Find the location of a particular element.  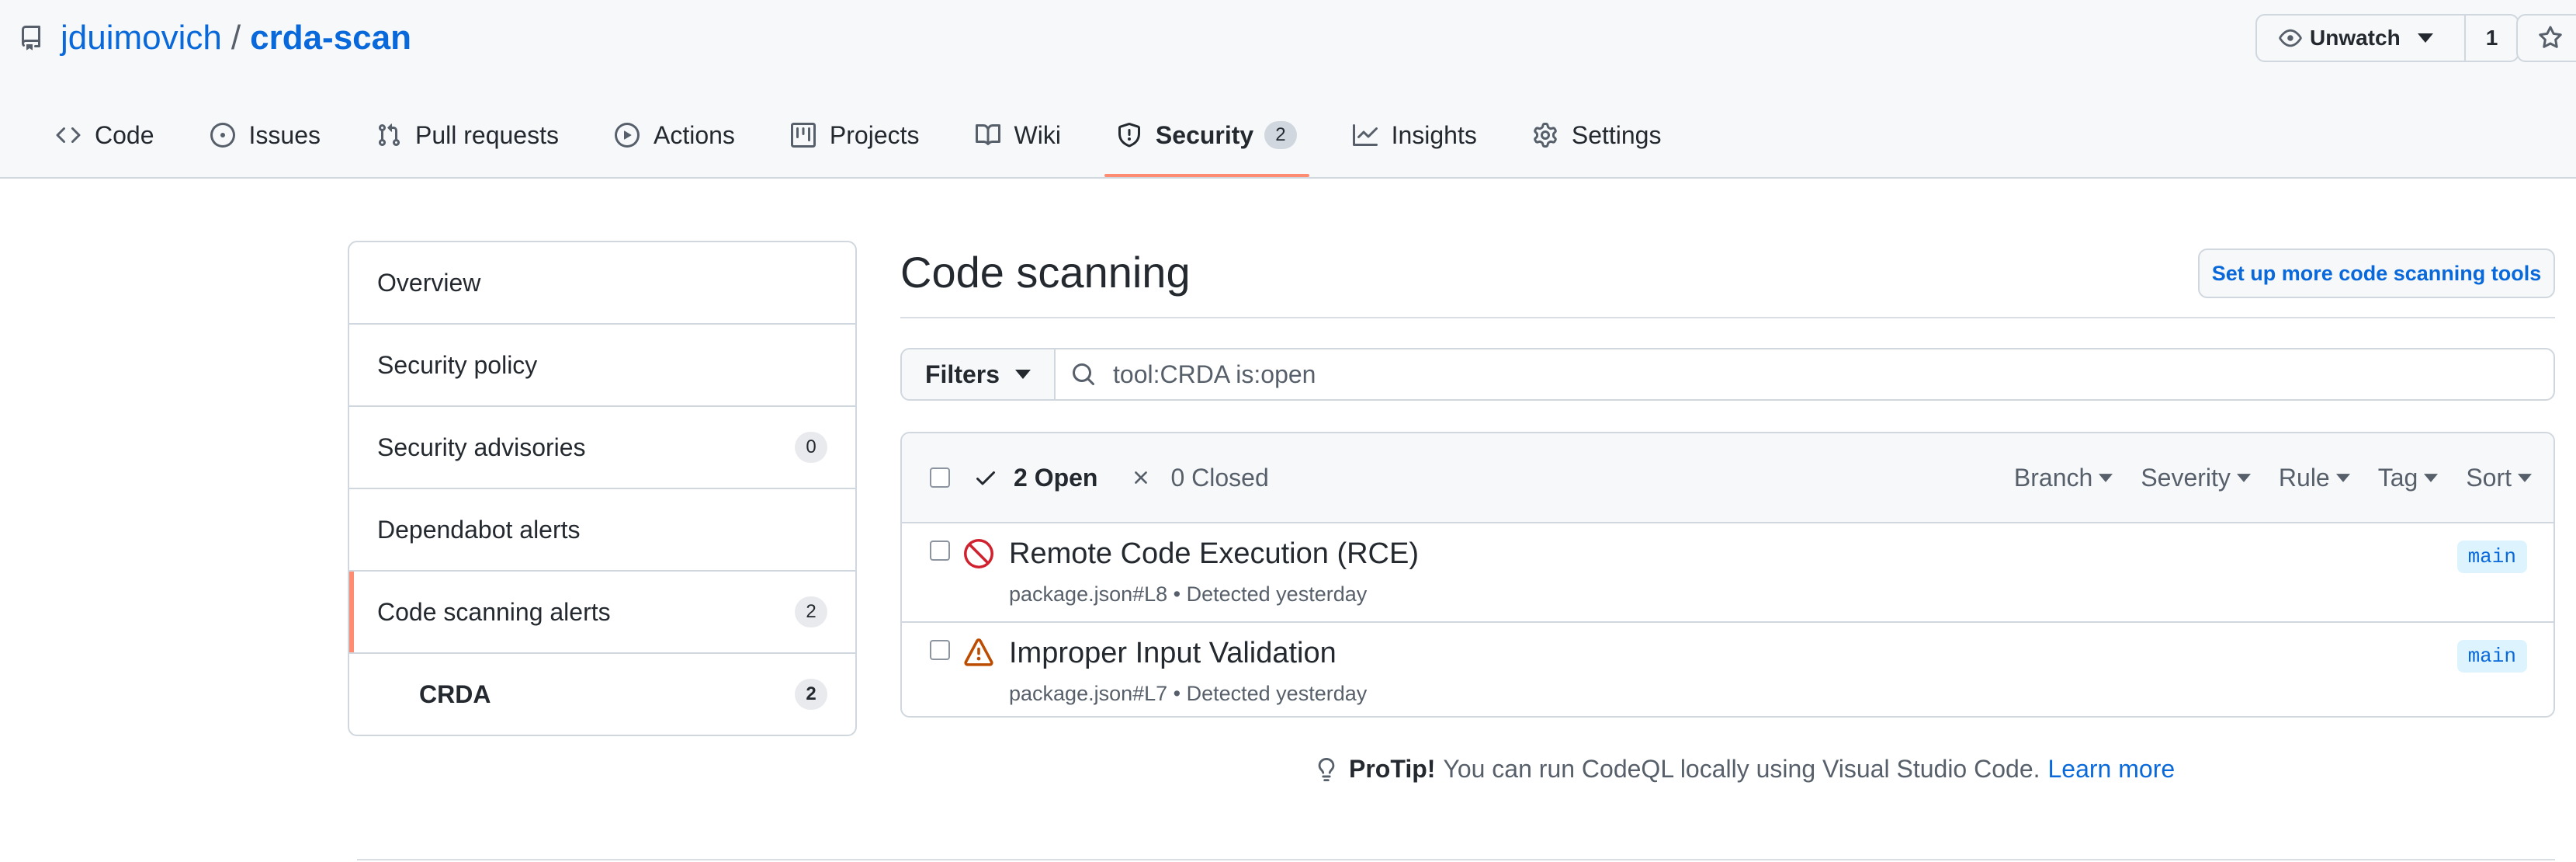

branch-filter-label: Branch is located at coordinates (2053, 477).